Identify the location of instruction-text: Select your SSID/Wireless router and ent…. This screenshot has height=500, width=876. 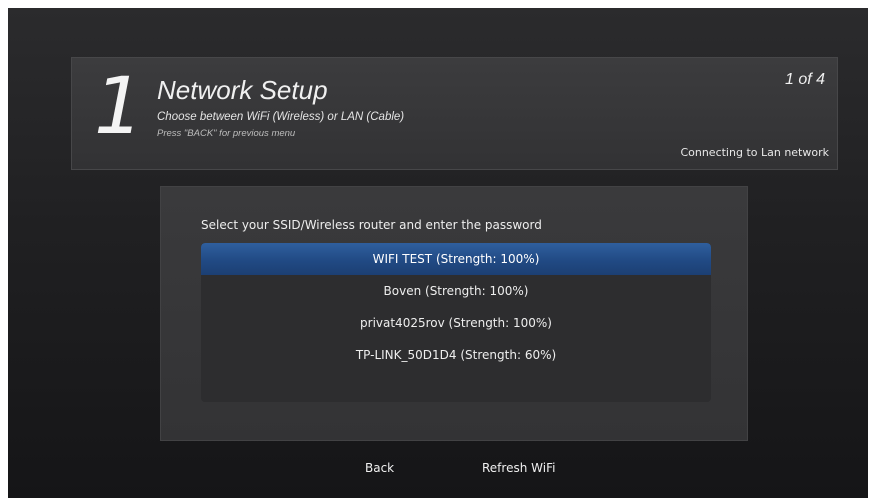
(371, 225).